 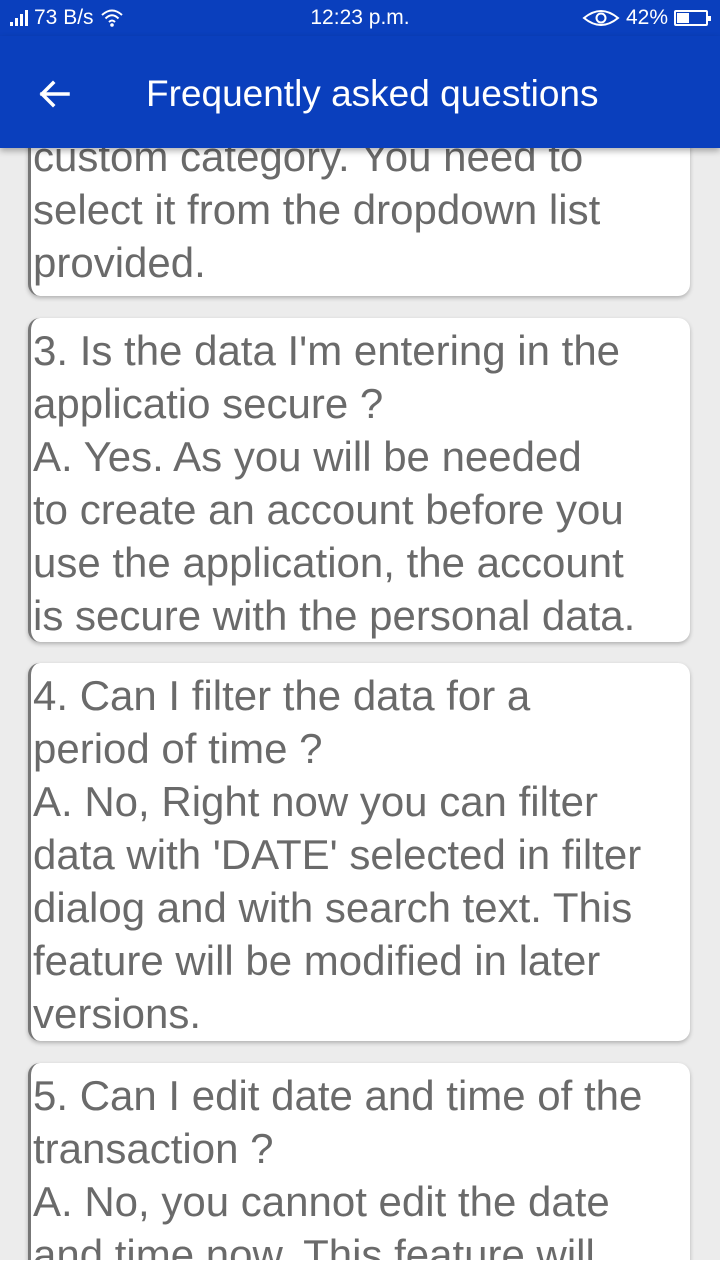 I want to click on back-button, so click(x=54, y=94).